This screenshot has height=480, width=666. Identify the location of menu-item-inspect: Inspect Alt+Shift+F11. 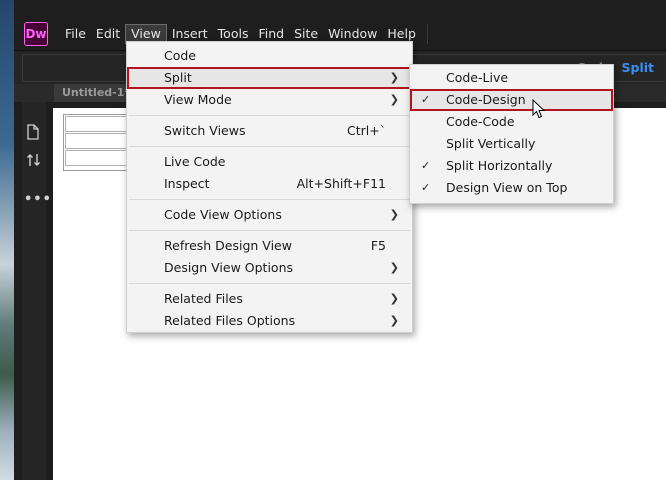
(269, 184).